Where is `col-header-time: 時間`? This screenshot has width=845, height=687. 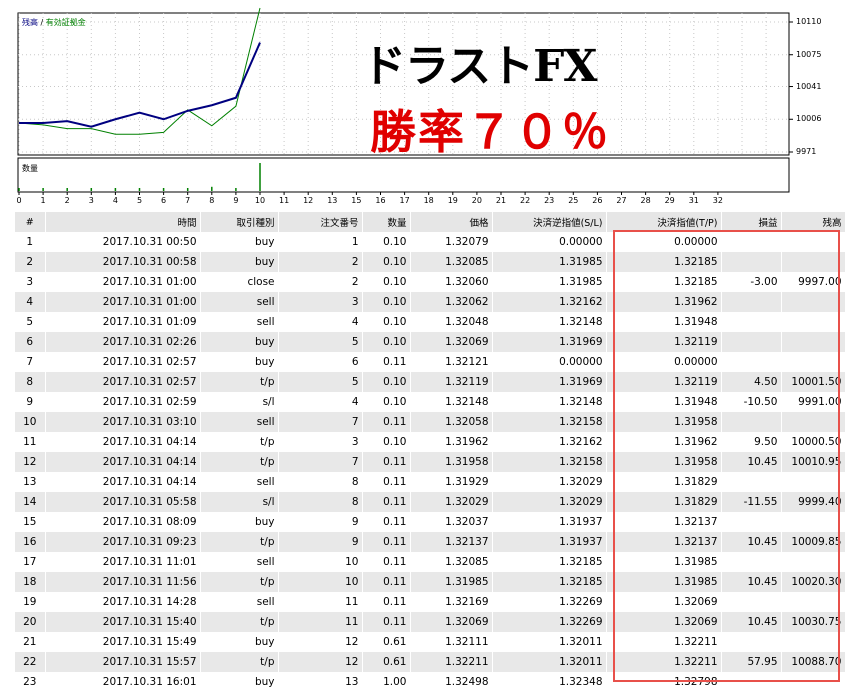 col-header-time: 時間 is located at coordinates (123, 222).